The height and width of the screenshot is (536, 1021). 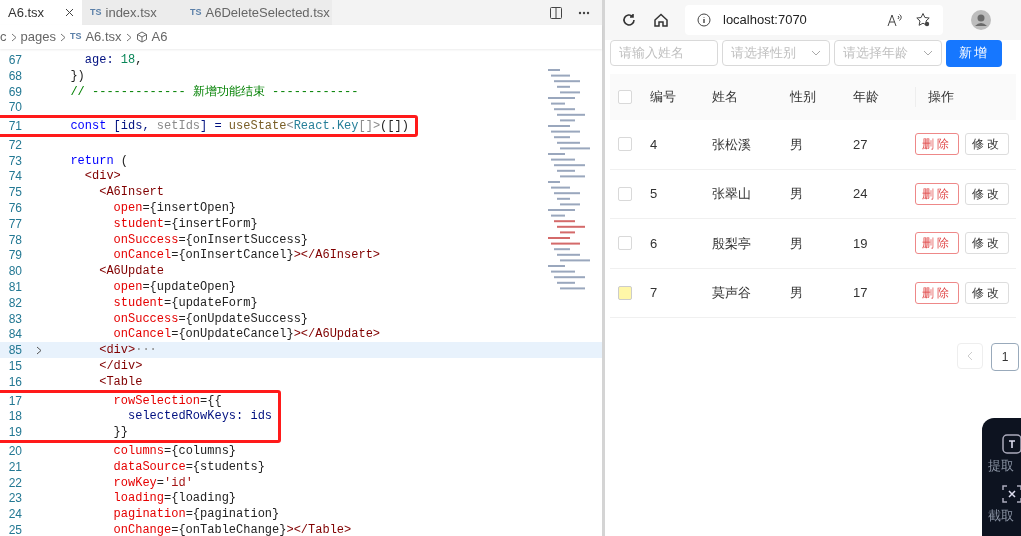 I want to click on line-number: 20, so click(x=14, y=452).